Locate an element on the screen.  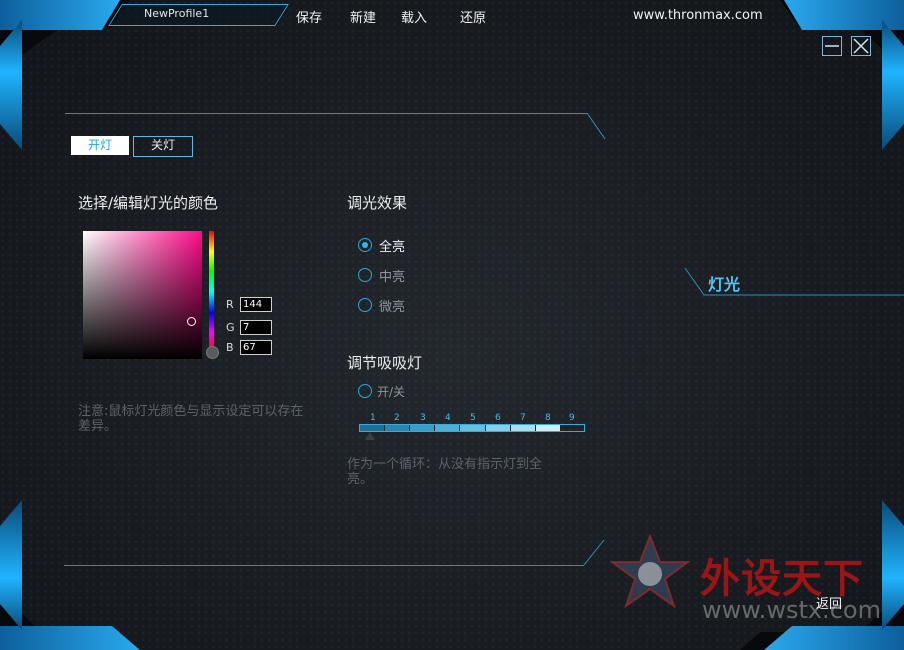
back-button: 返回 is located at coordinates (829, 602).